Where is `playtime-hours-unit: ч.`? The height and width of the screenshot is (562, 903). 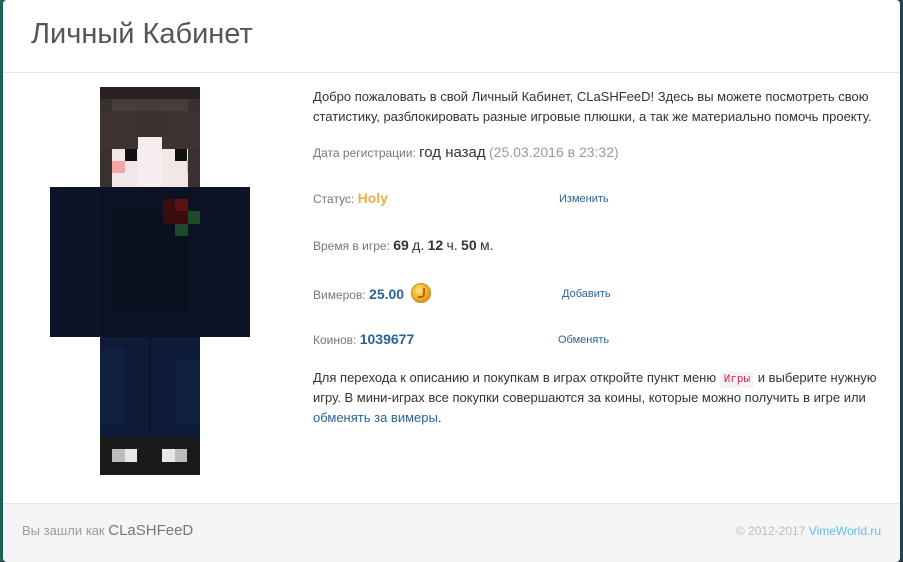 playtime-hours-unit: ч. is located at coordinates (452, 245).